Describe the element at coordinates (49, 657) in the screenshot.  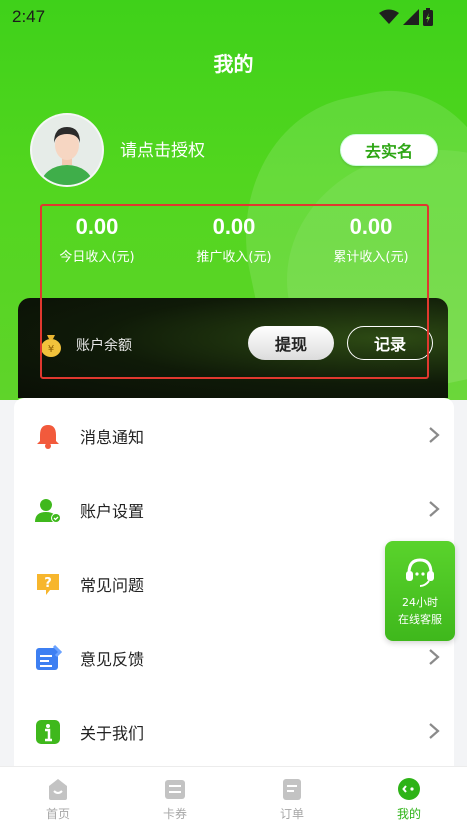
I see `feedback-icon` at that location.